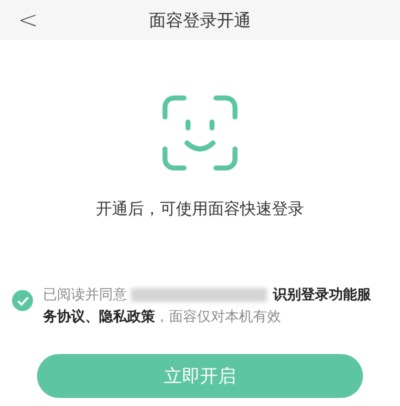  What do you see at coordinates (200, 21) in the screenshot?
I see `page-title: 面容登录开通` at bounding box center [200, 21].